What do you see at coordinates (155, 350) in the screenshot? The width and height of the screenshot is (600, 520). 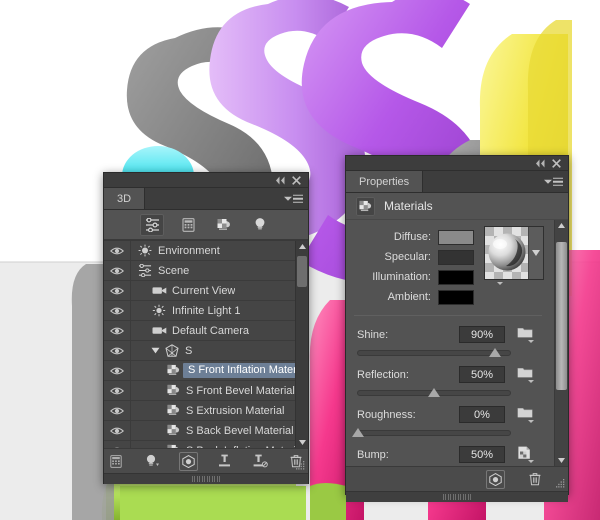 I see `disclosure-triangle-icon` at bounding box center [155, 350].